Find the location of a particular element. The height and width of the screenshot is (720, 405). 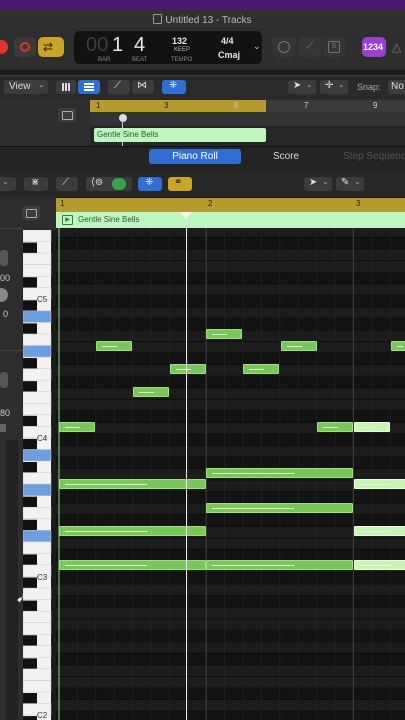

pr-ruler-mark: 1 is located at coordinates (62, 203).